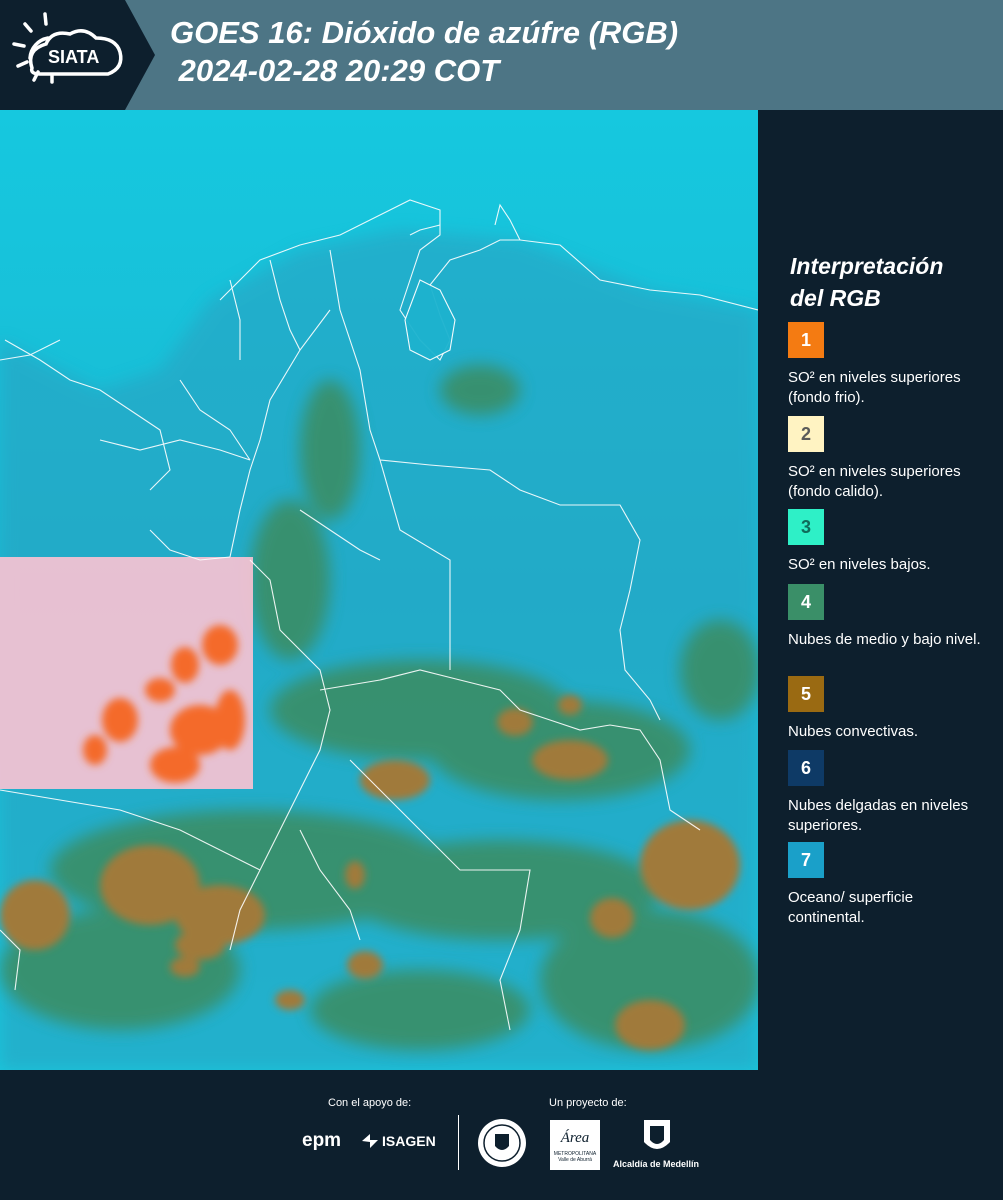  I want to click on support-label: Con el apoyo de:, so click(370, 1103).